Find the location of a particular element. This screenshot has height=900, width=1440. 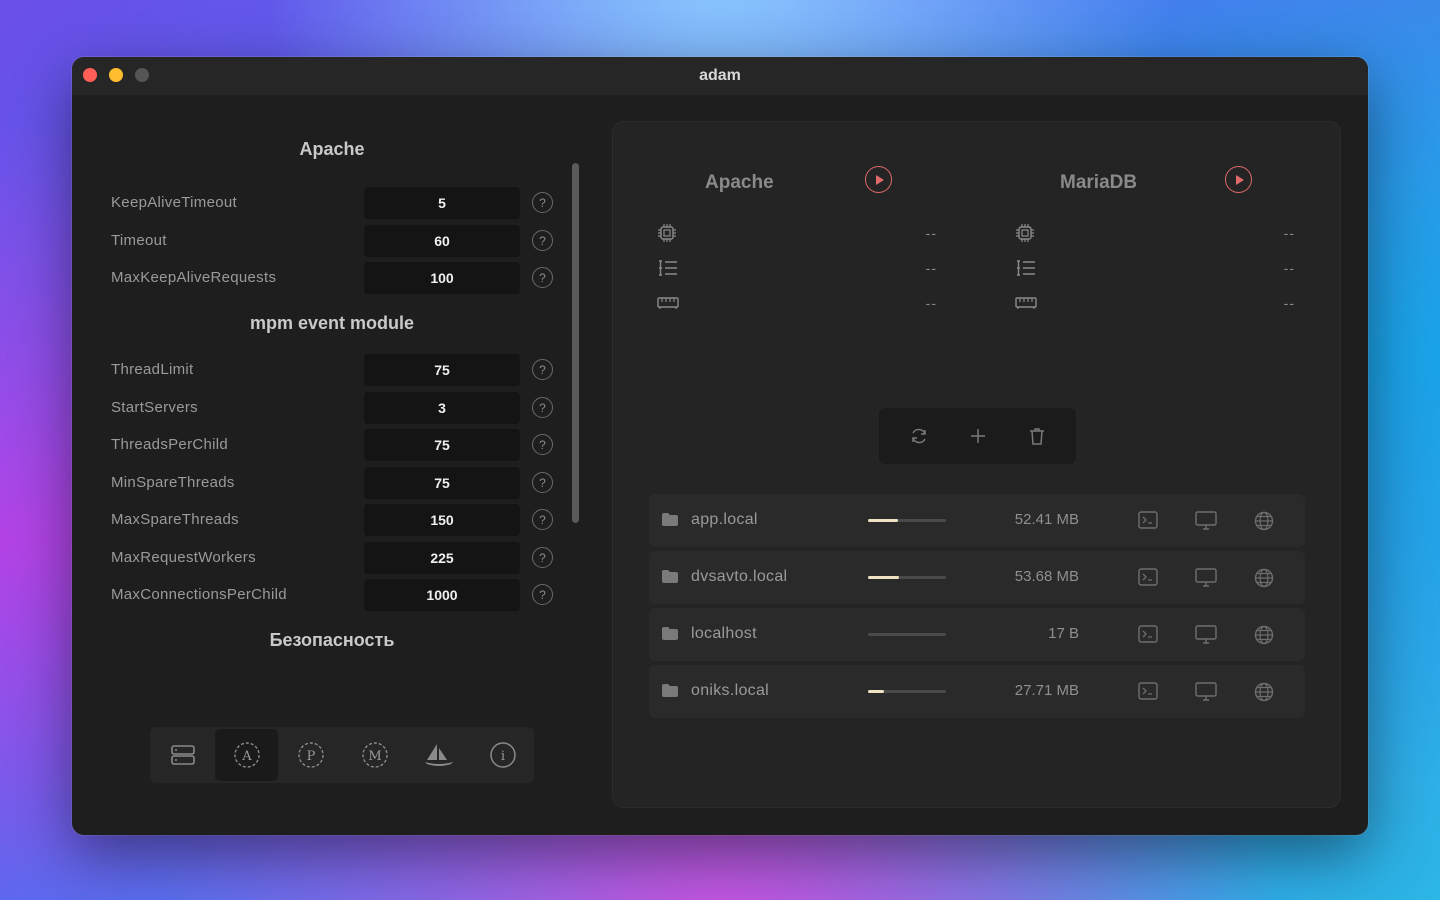

nav-button-php: P is located at coordinates (310, 755).